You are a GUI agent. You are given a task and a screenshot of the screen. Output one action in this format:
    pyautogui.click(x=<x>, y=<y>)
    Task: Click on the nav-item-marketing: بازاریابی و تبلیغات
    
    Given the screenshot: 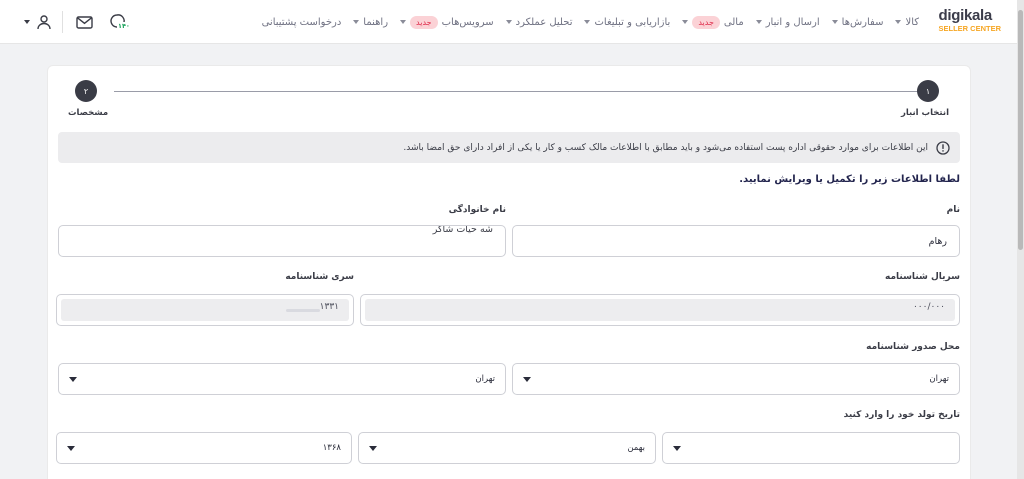 What is the action you would take?
    pyautogui.click(x=627, y=22)
    